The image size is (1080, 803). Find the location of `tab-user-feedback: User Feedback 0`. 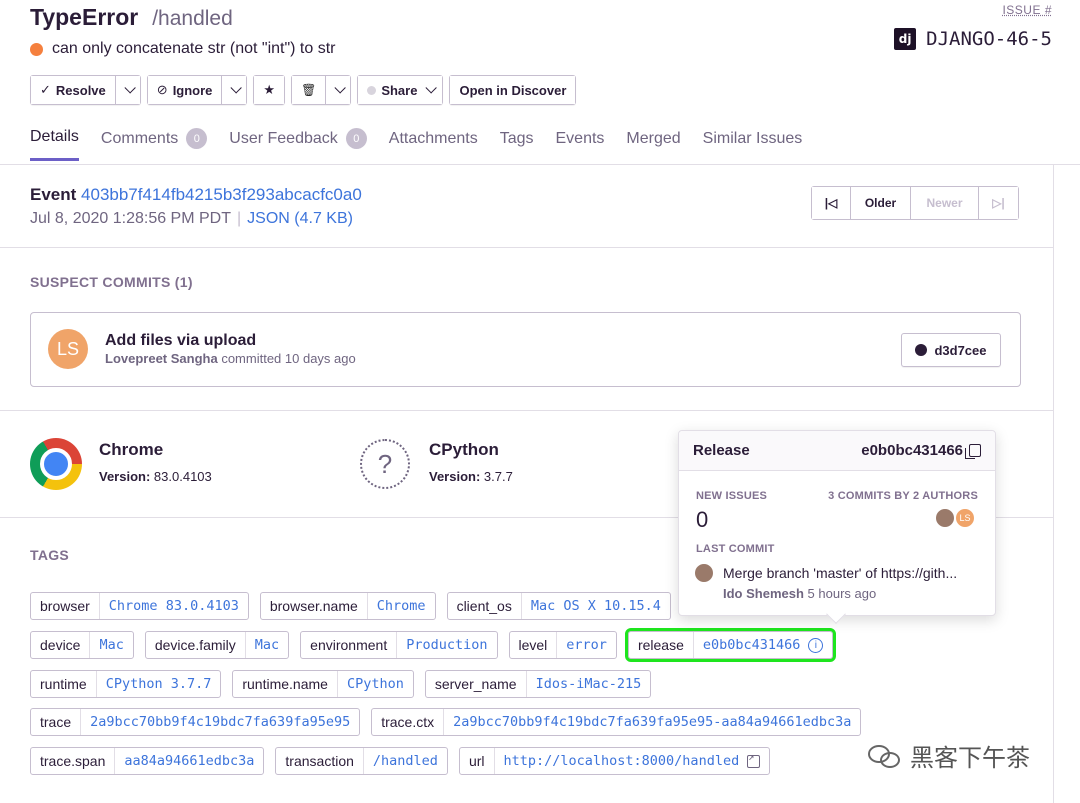

tab-user-feedback: User Feedback 0 is located at coordinates (298, 144).